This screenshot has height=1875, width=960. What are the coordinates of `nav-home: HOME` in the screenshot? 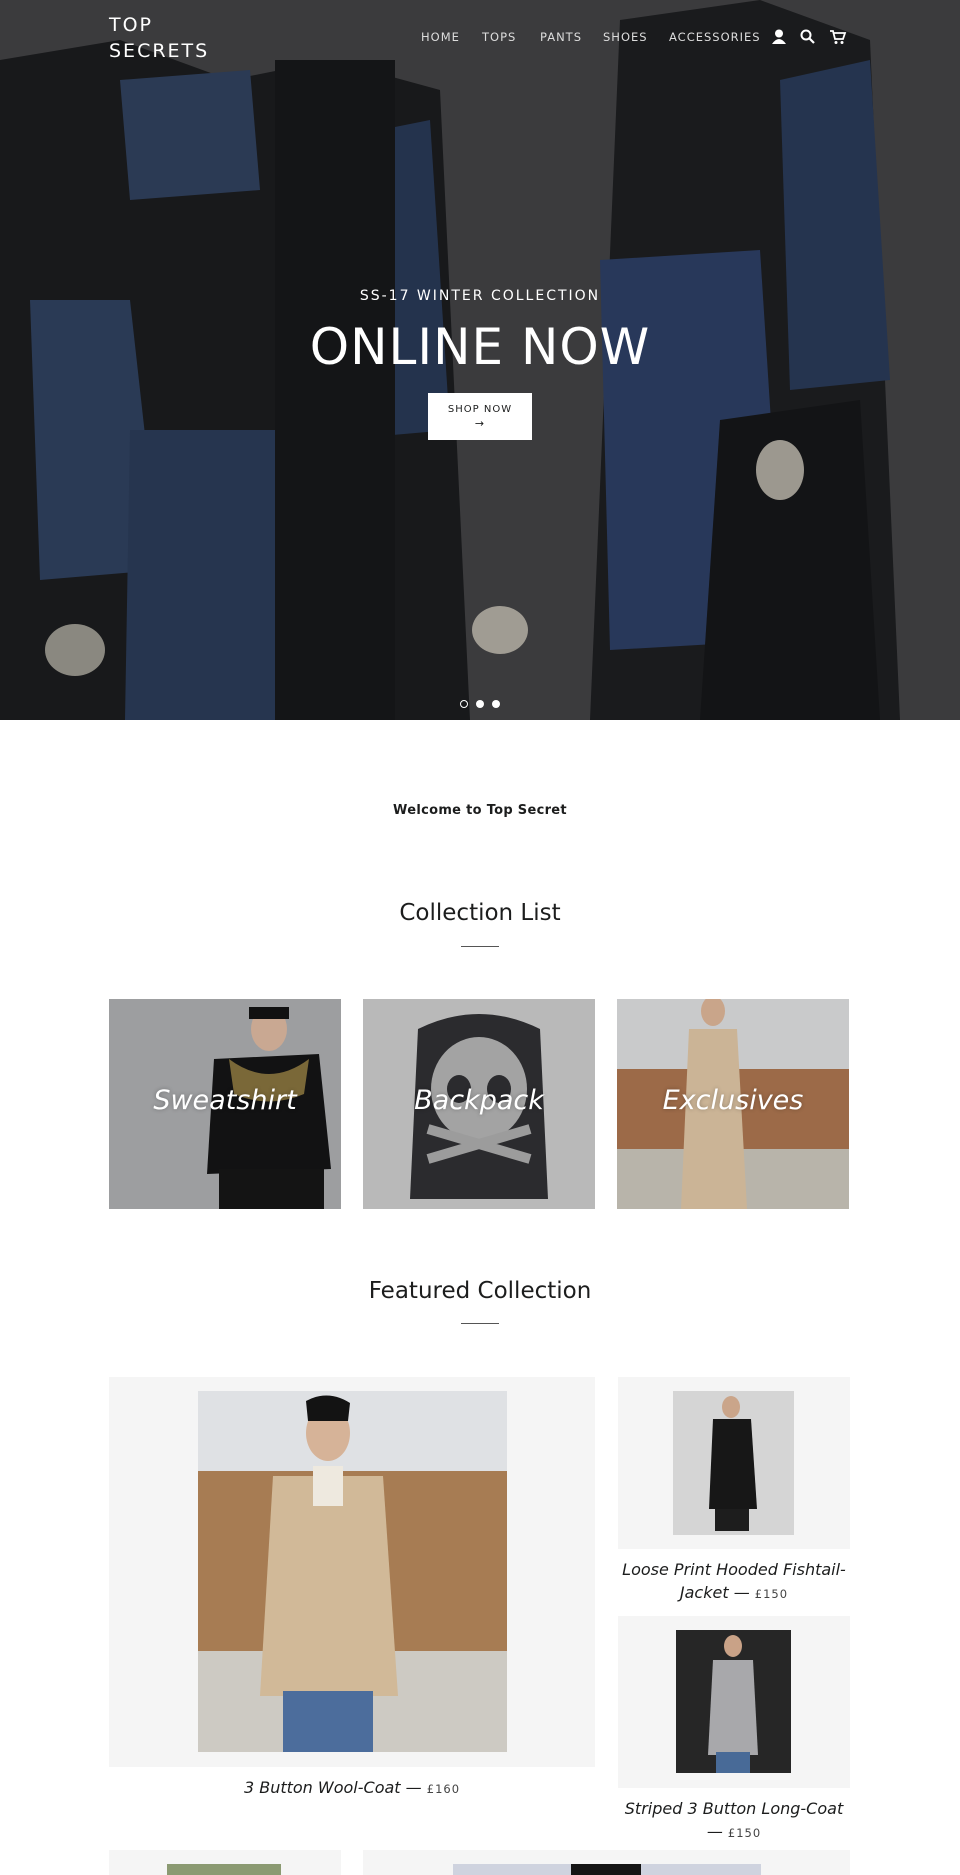 It's located at (440, 37).